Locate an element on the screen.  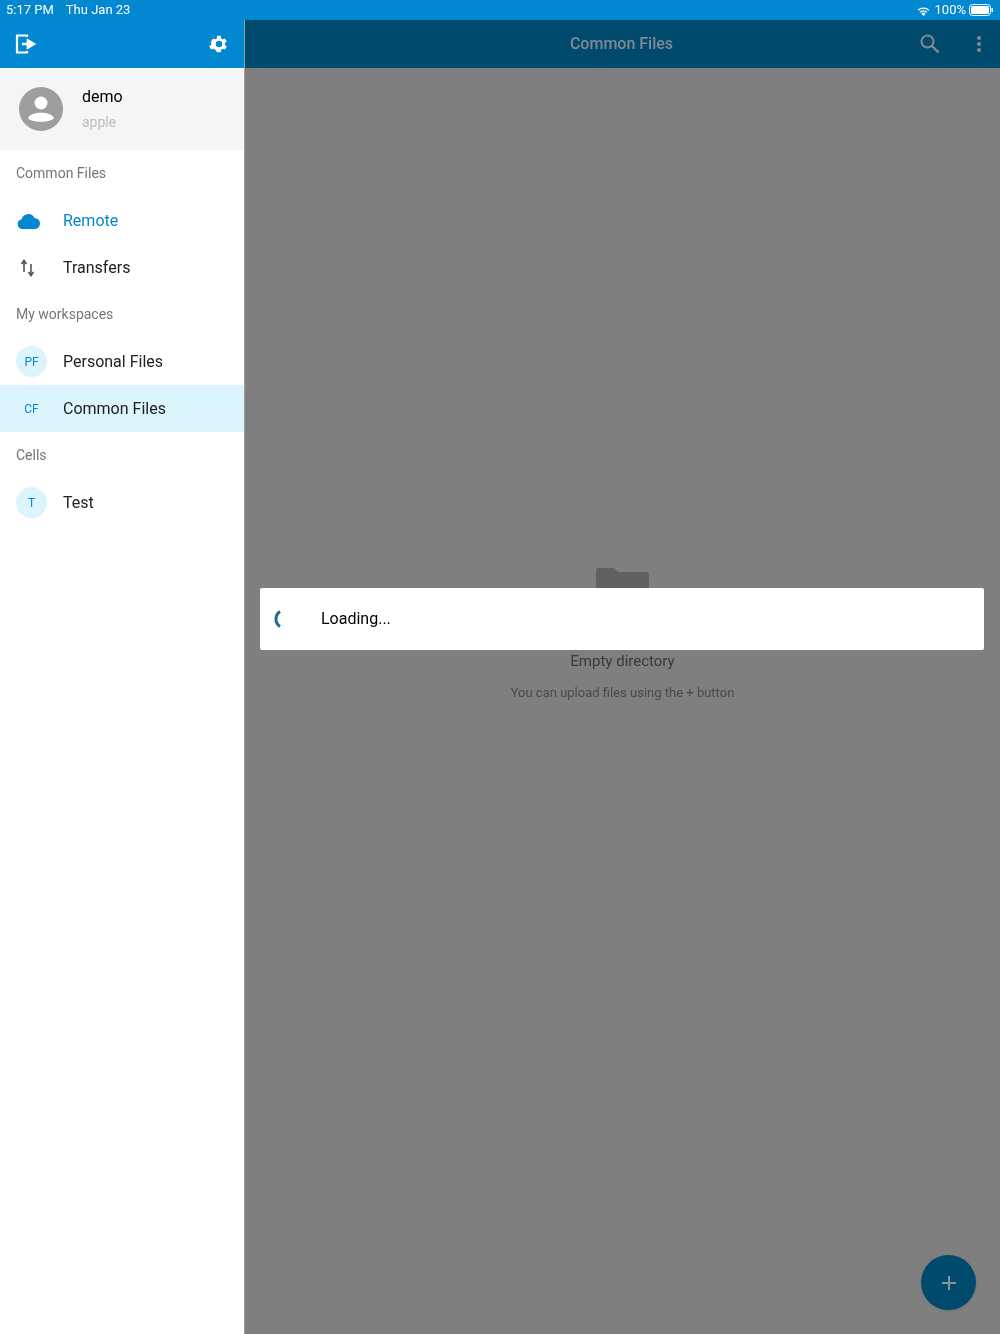
status-time: 5:17 PM is located at coordinates (30, 10).